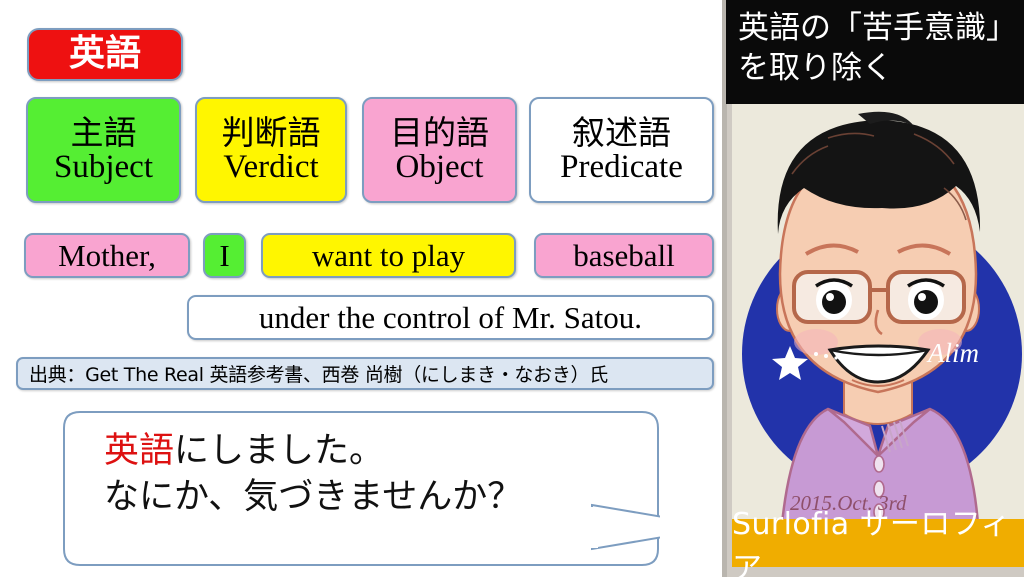 Image resolution: width=1024 pixels, height=577 pixels. I want to click on citation-text: 出典：Get The Real 英語参考書、西巻 尚樹（にしまき・なおき）氏, so click(318, 375).